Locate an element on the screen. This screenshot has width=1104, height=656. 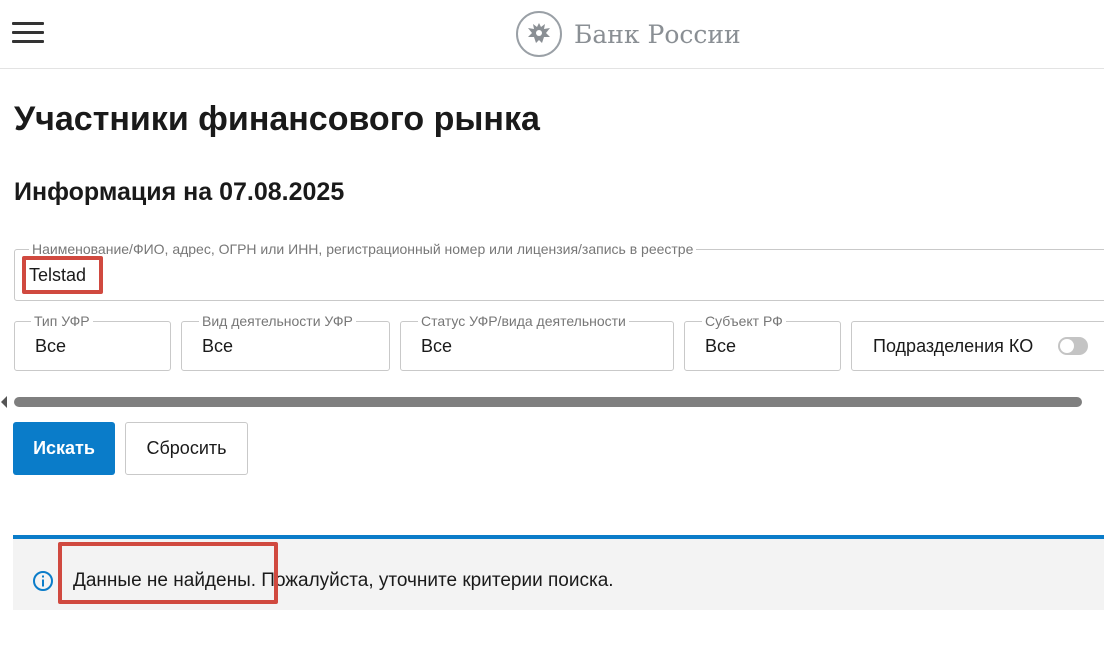
filter-status: Статус УФР/вида деятельности Все is located at coordinates (537, 342).